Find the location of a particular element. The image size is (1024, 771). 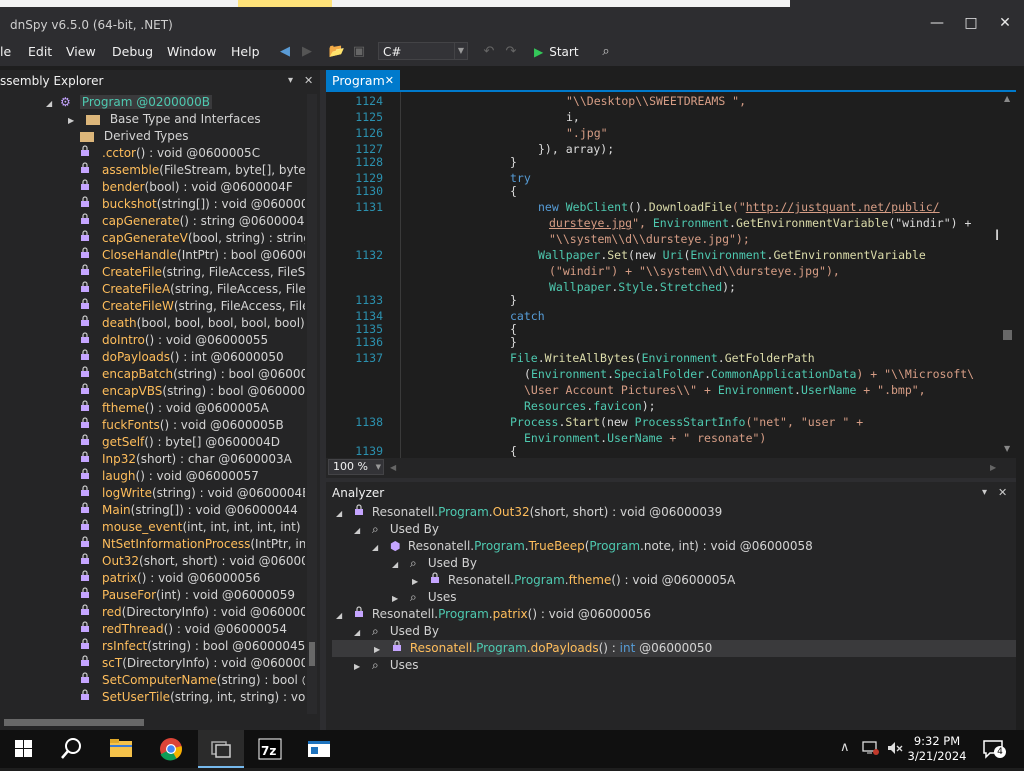

file-explorer-icon is located at coordinates (121, 749).